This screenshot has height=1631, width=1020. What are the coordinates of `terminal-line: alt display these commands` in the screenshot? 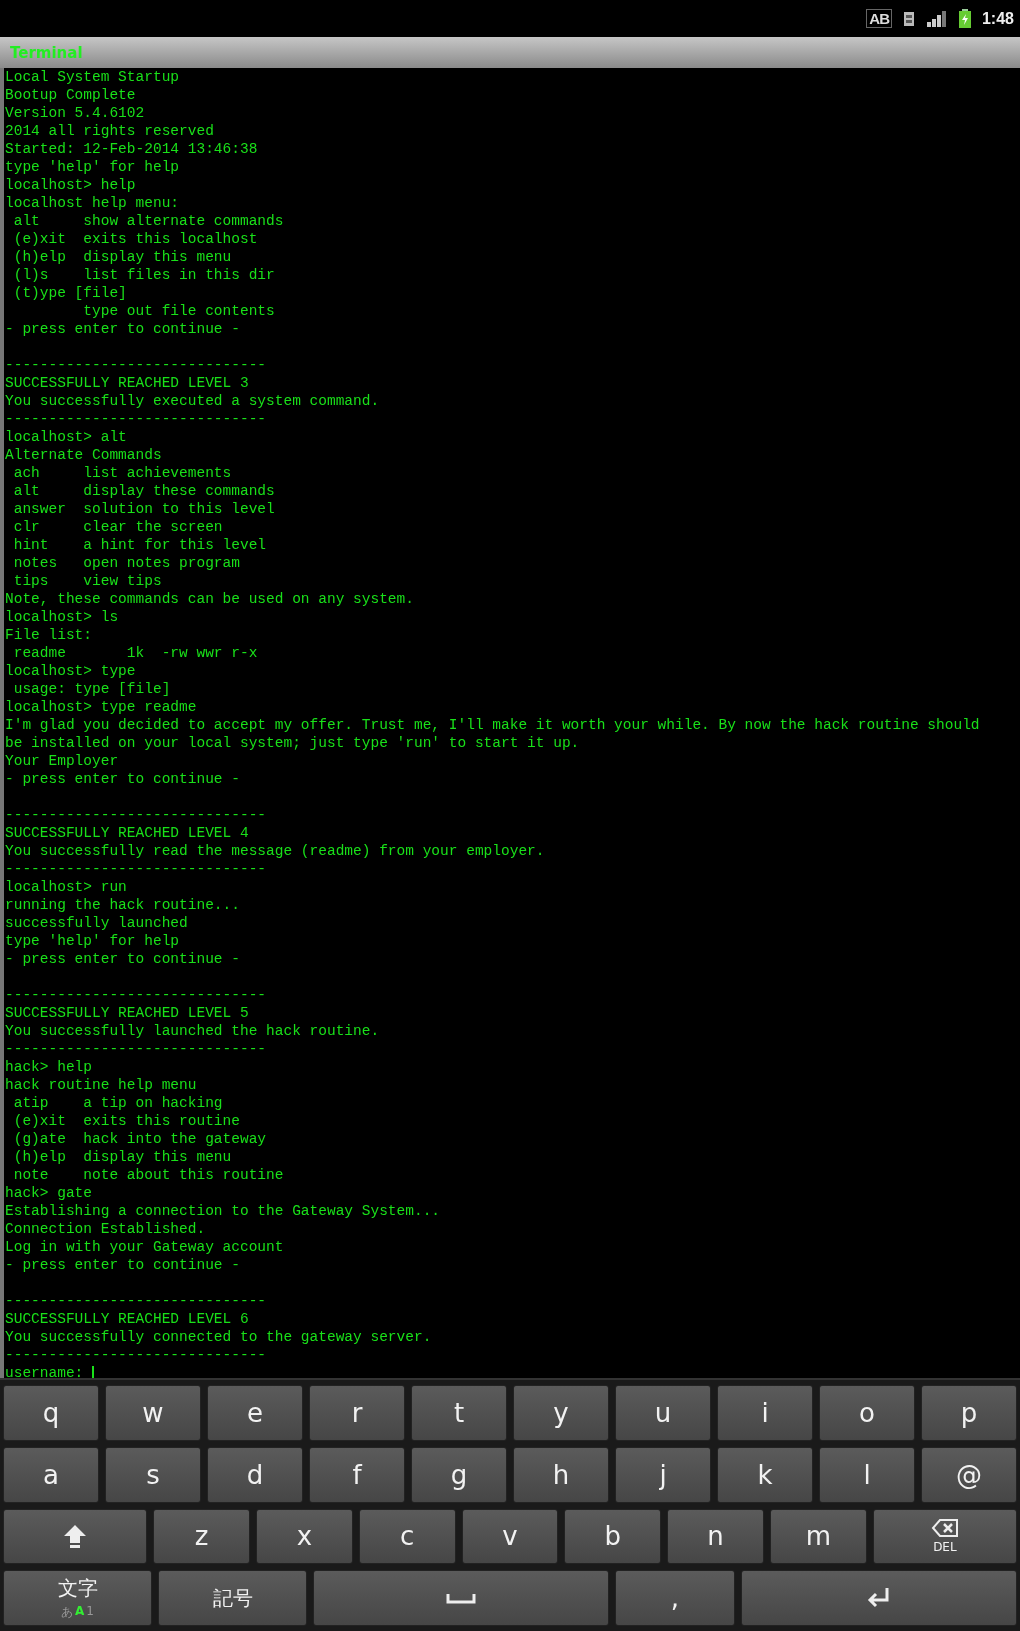 It's located at (144, 491).